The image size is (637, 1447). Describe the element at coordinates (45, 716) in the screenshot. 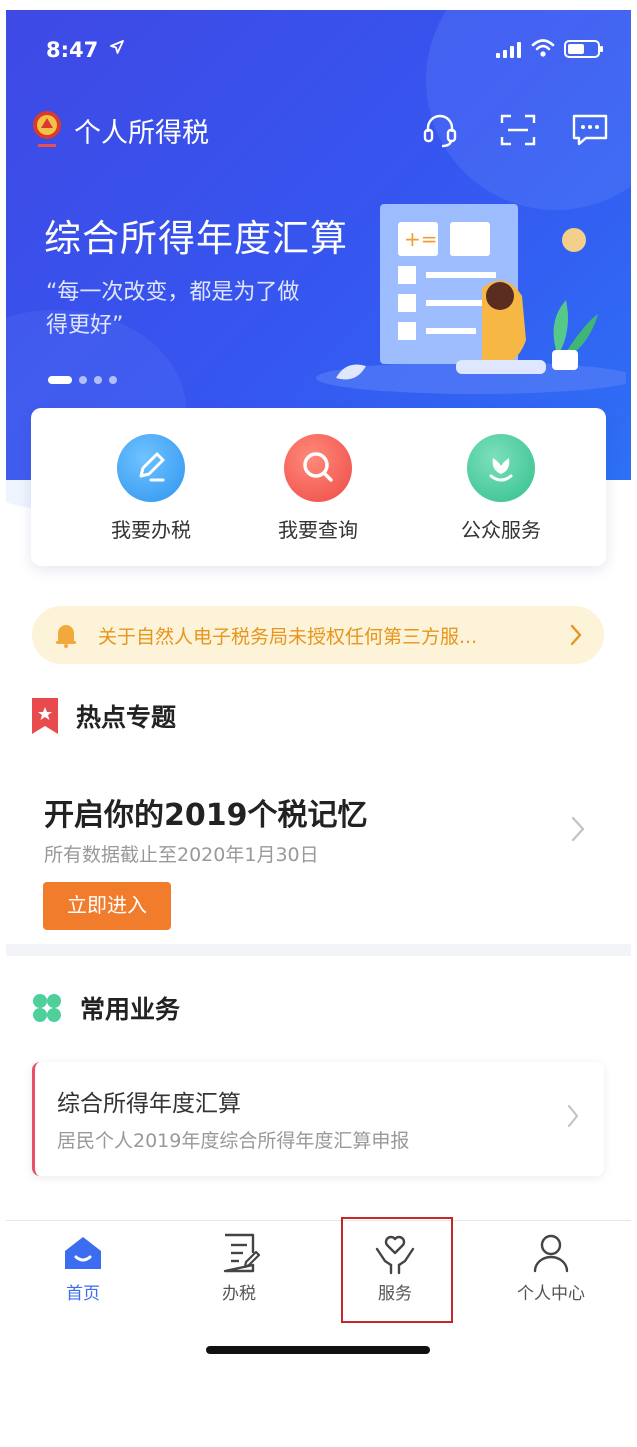

I see `bookmark-star-icon` at that location.